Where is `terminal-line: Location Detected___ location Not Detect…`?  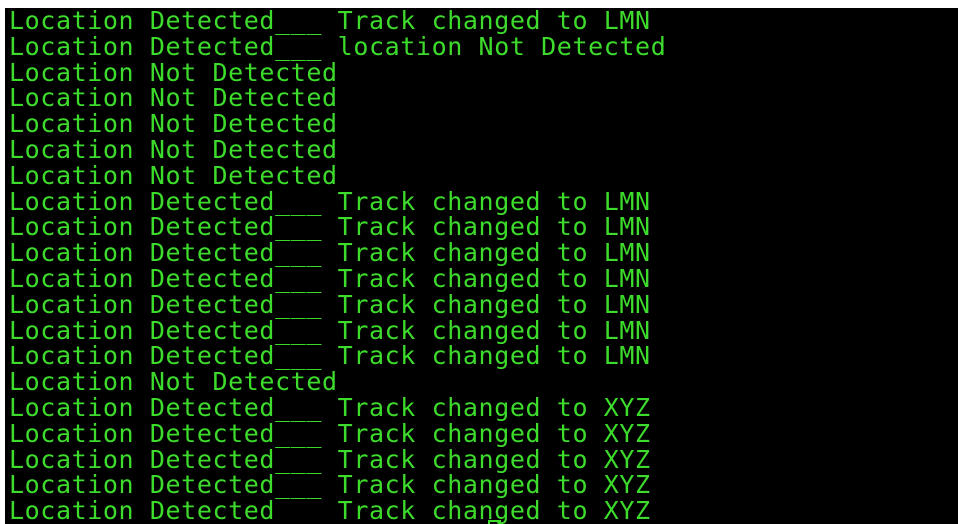
terminal-line: Location Detected___ location Not Detect… is located at coordinates (338, 46).